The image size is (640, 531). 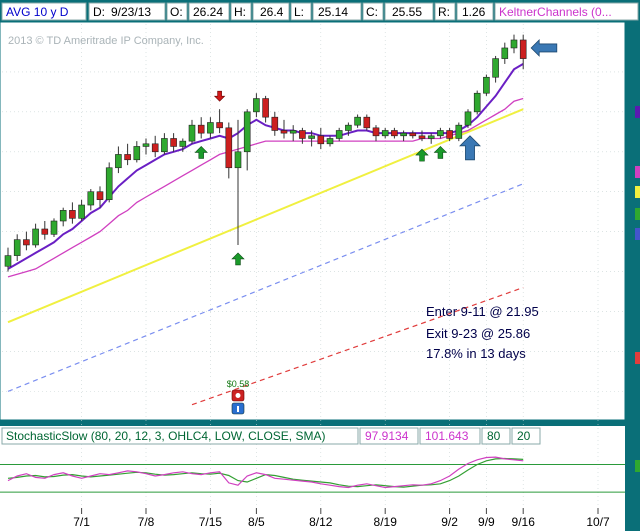 I want to click on annotation-exit: Exit 9-23 @ 25.86, so click(x=478, y=333).